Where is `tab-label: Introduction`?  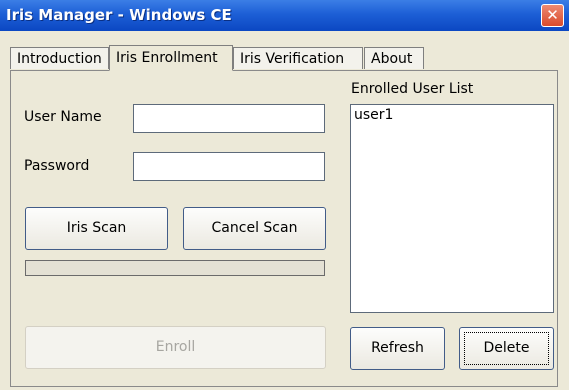
tab-label: Introduction is located at coordinates (59, 59).